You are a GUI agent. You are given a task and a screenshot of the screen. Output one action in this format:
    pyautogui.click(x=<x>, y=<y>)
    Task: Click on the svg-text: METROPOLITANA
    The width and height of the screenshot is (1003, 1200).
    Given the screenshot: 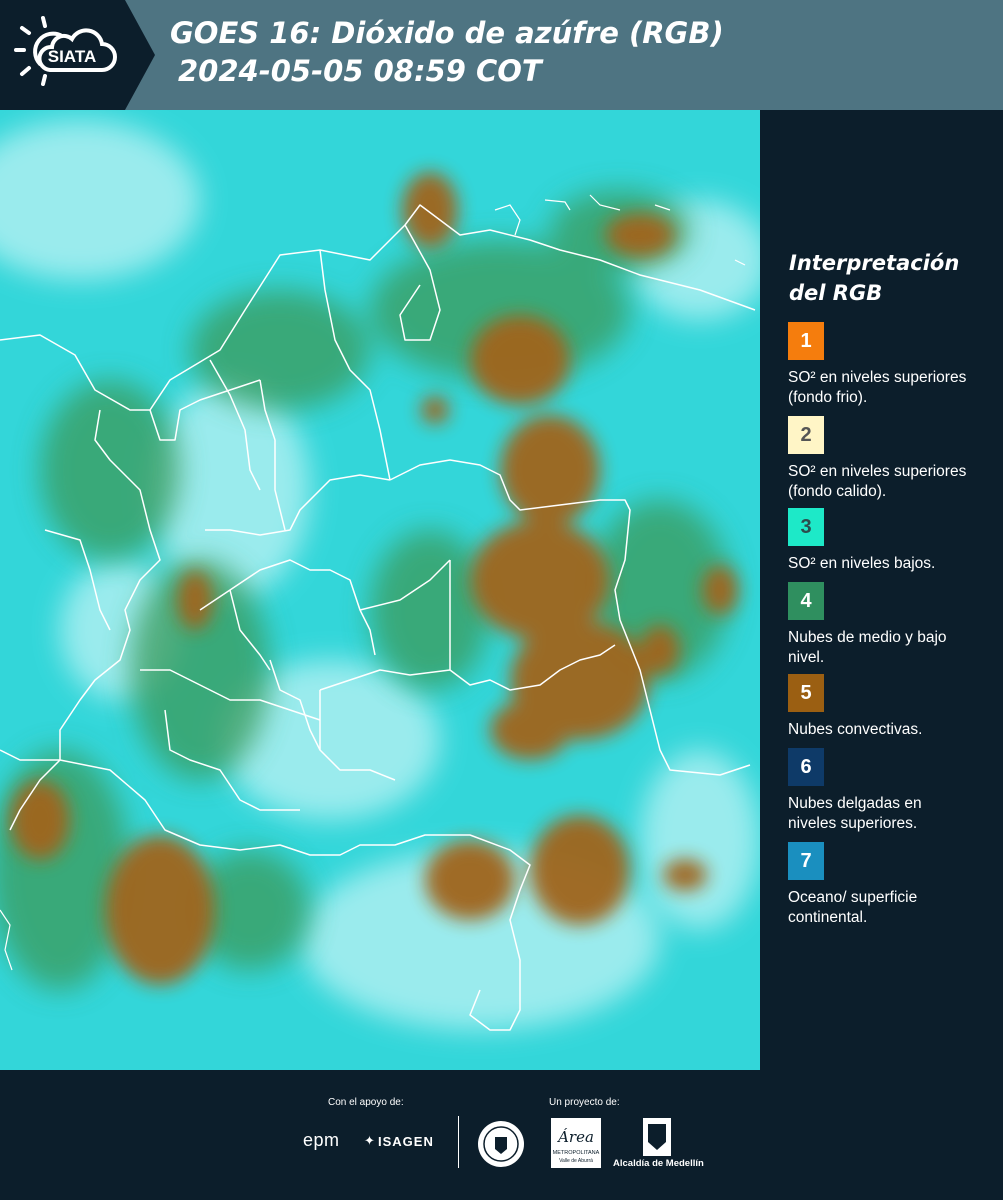 What is the action you would take?
    pyautogui.click(x=576, y=1153)
    